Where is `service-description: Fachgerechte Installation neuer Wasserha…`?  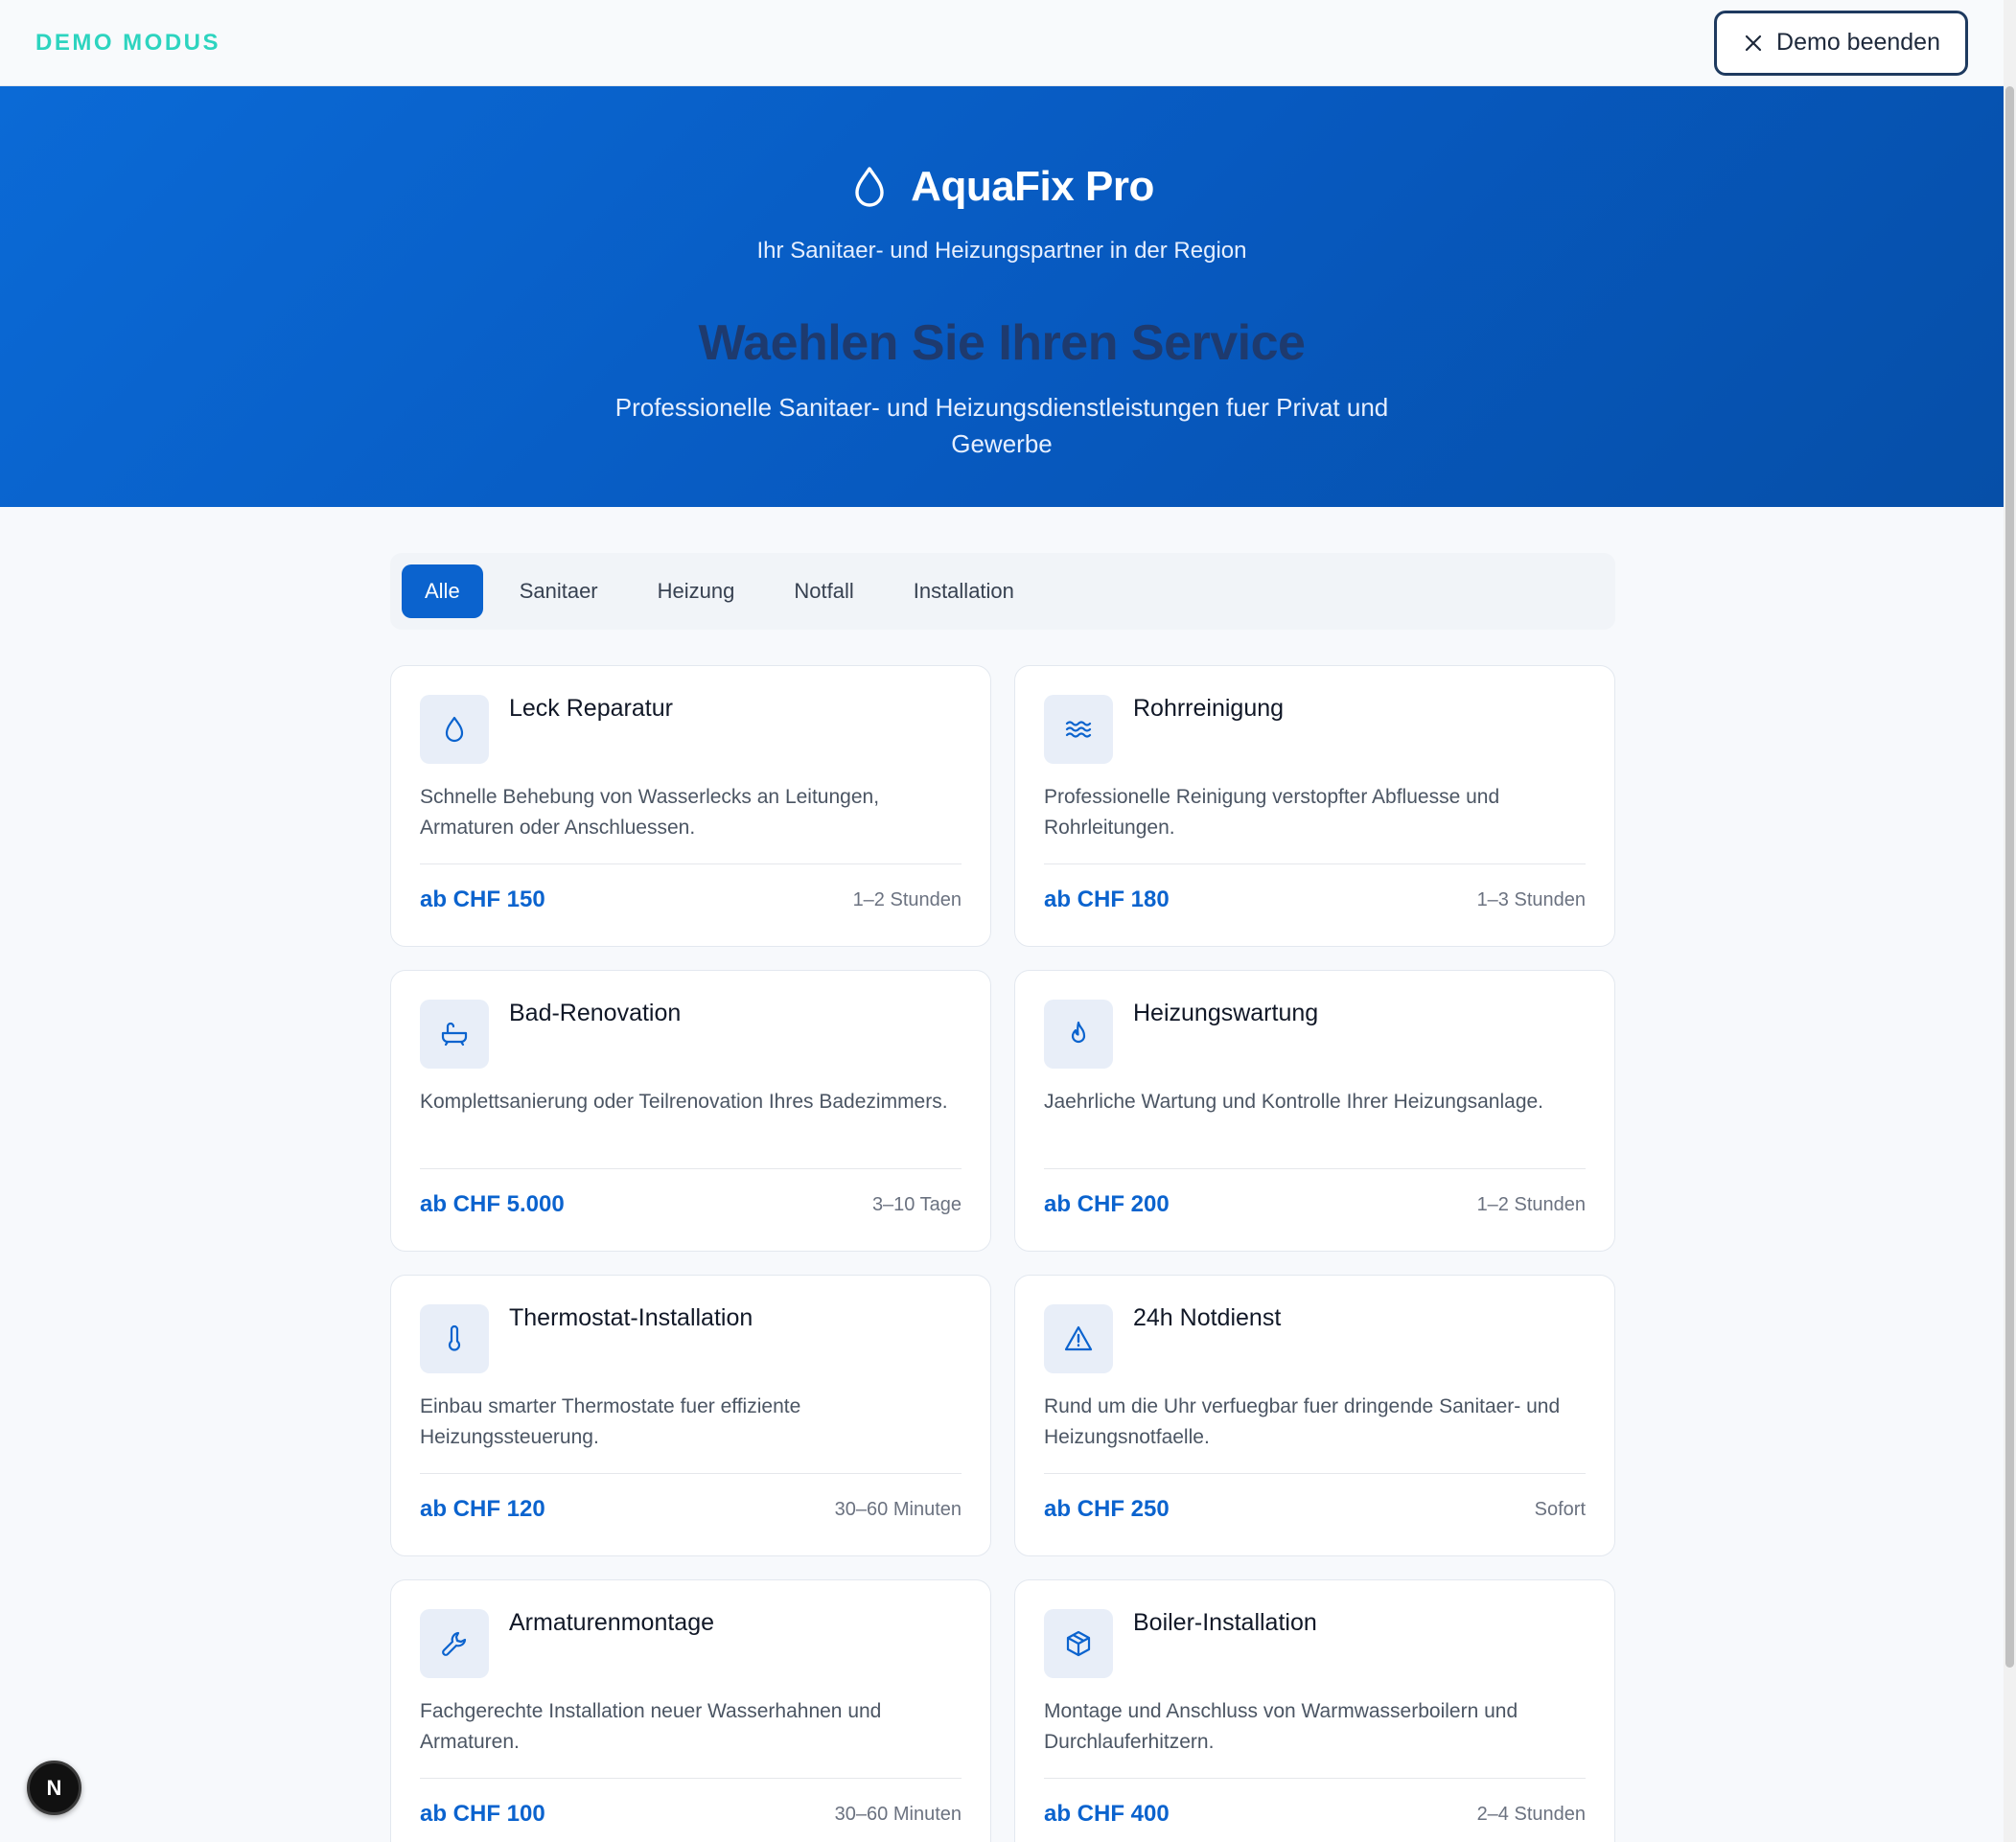
service-description: Fachgerechte Installation neuer Wasserha… is located at coordinates (651, 1726).